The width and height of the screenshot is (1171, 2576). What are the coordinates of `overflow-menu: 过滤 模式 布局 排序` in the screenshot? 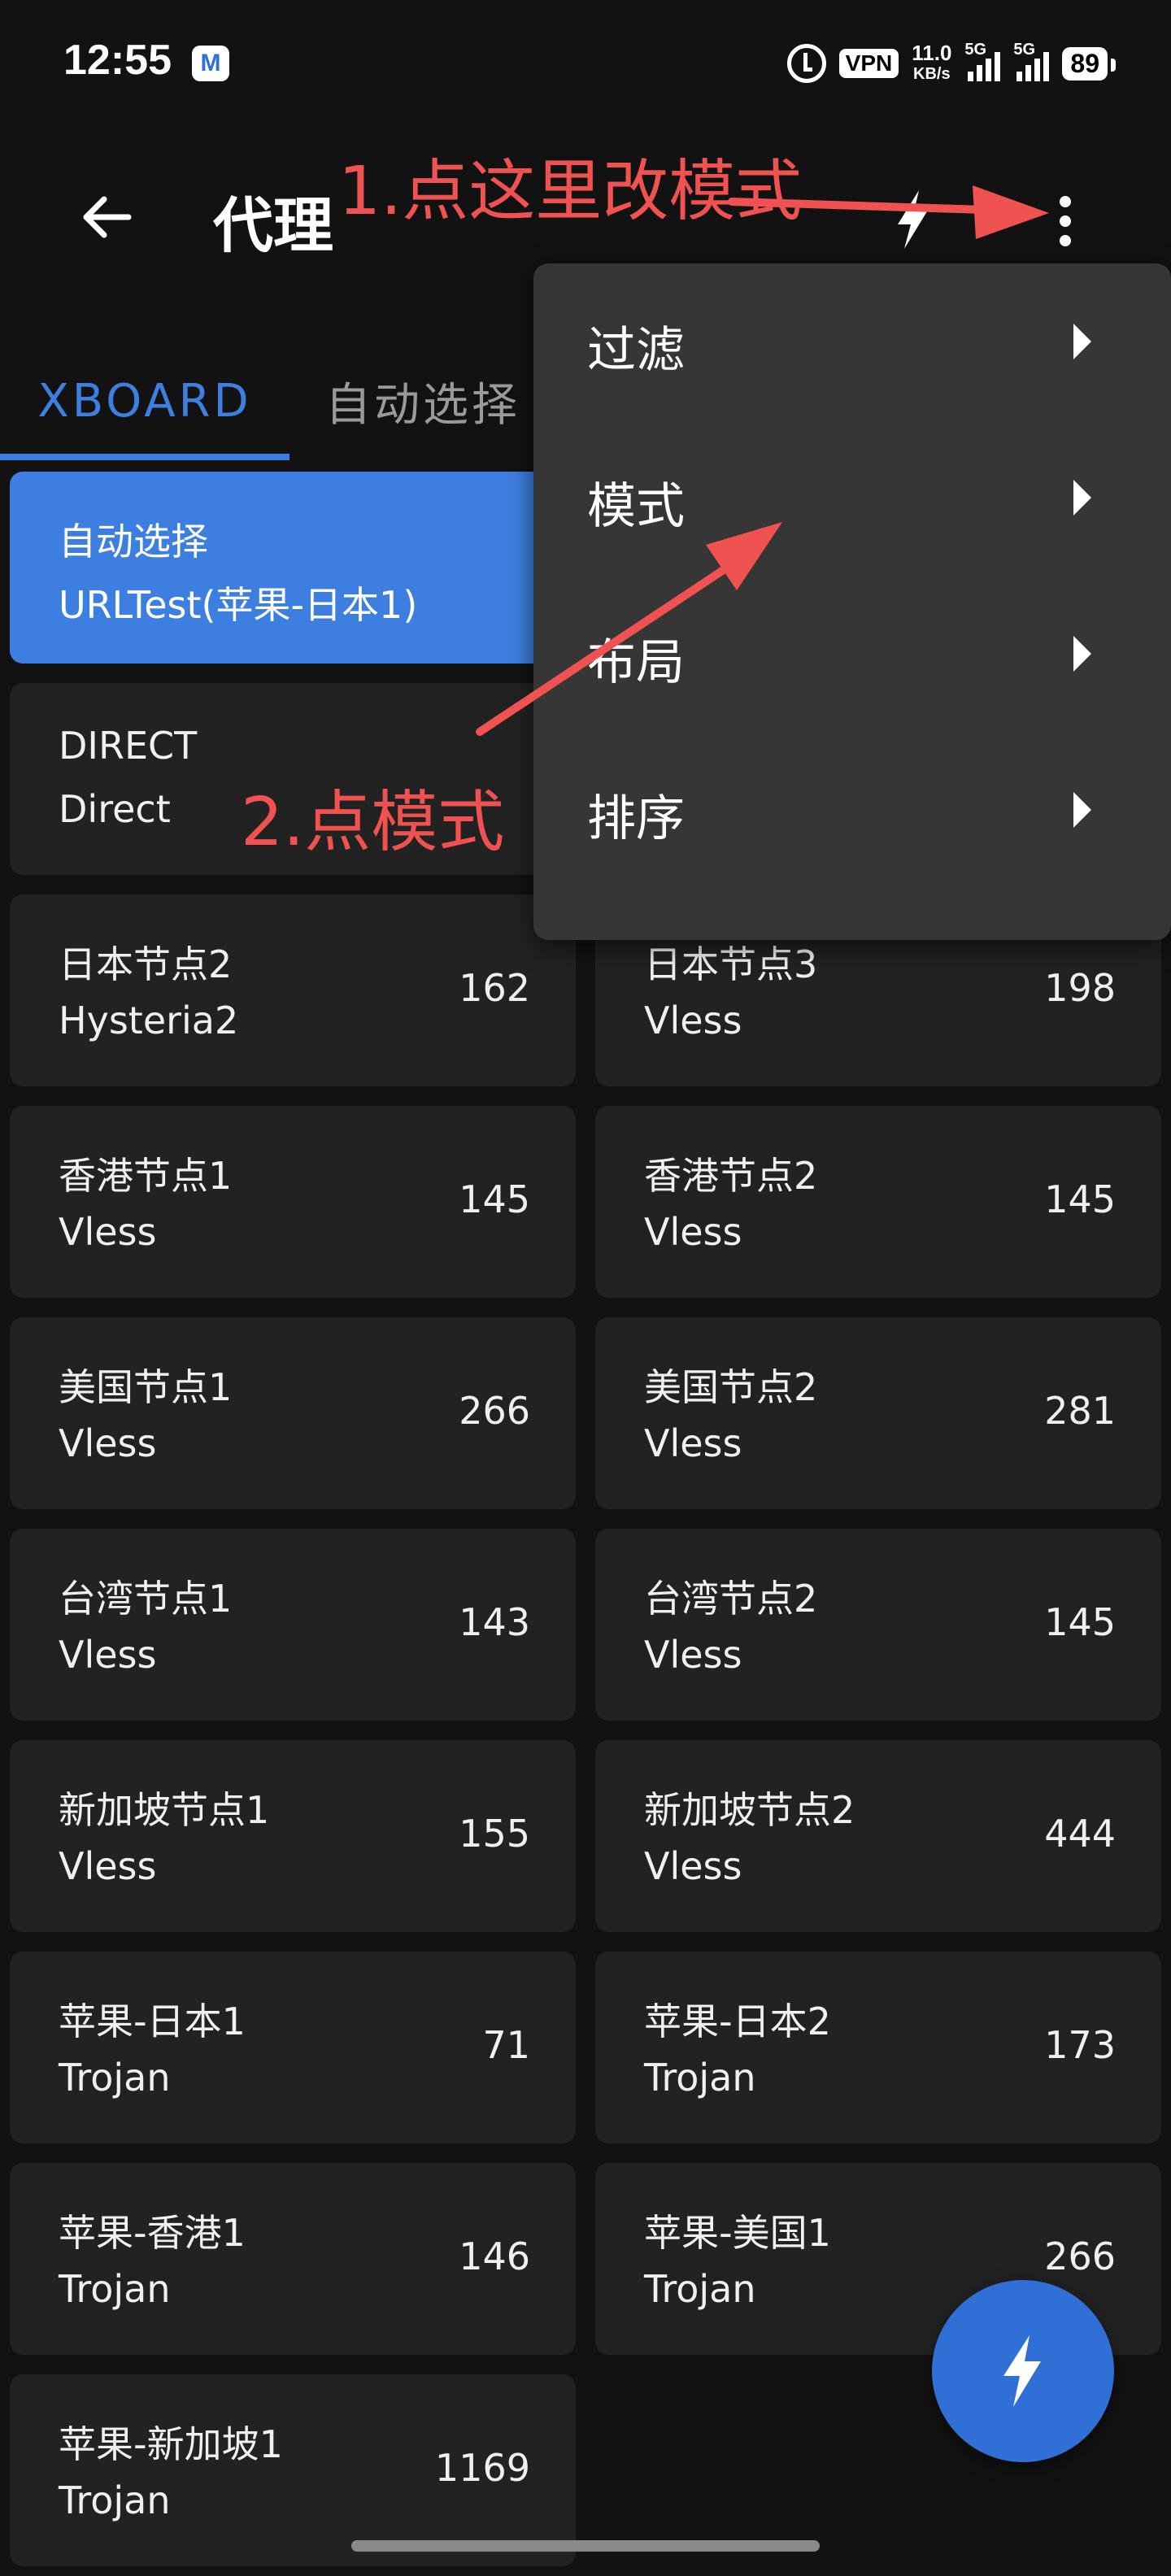 It's located at (852, 602).